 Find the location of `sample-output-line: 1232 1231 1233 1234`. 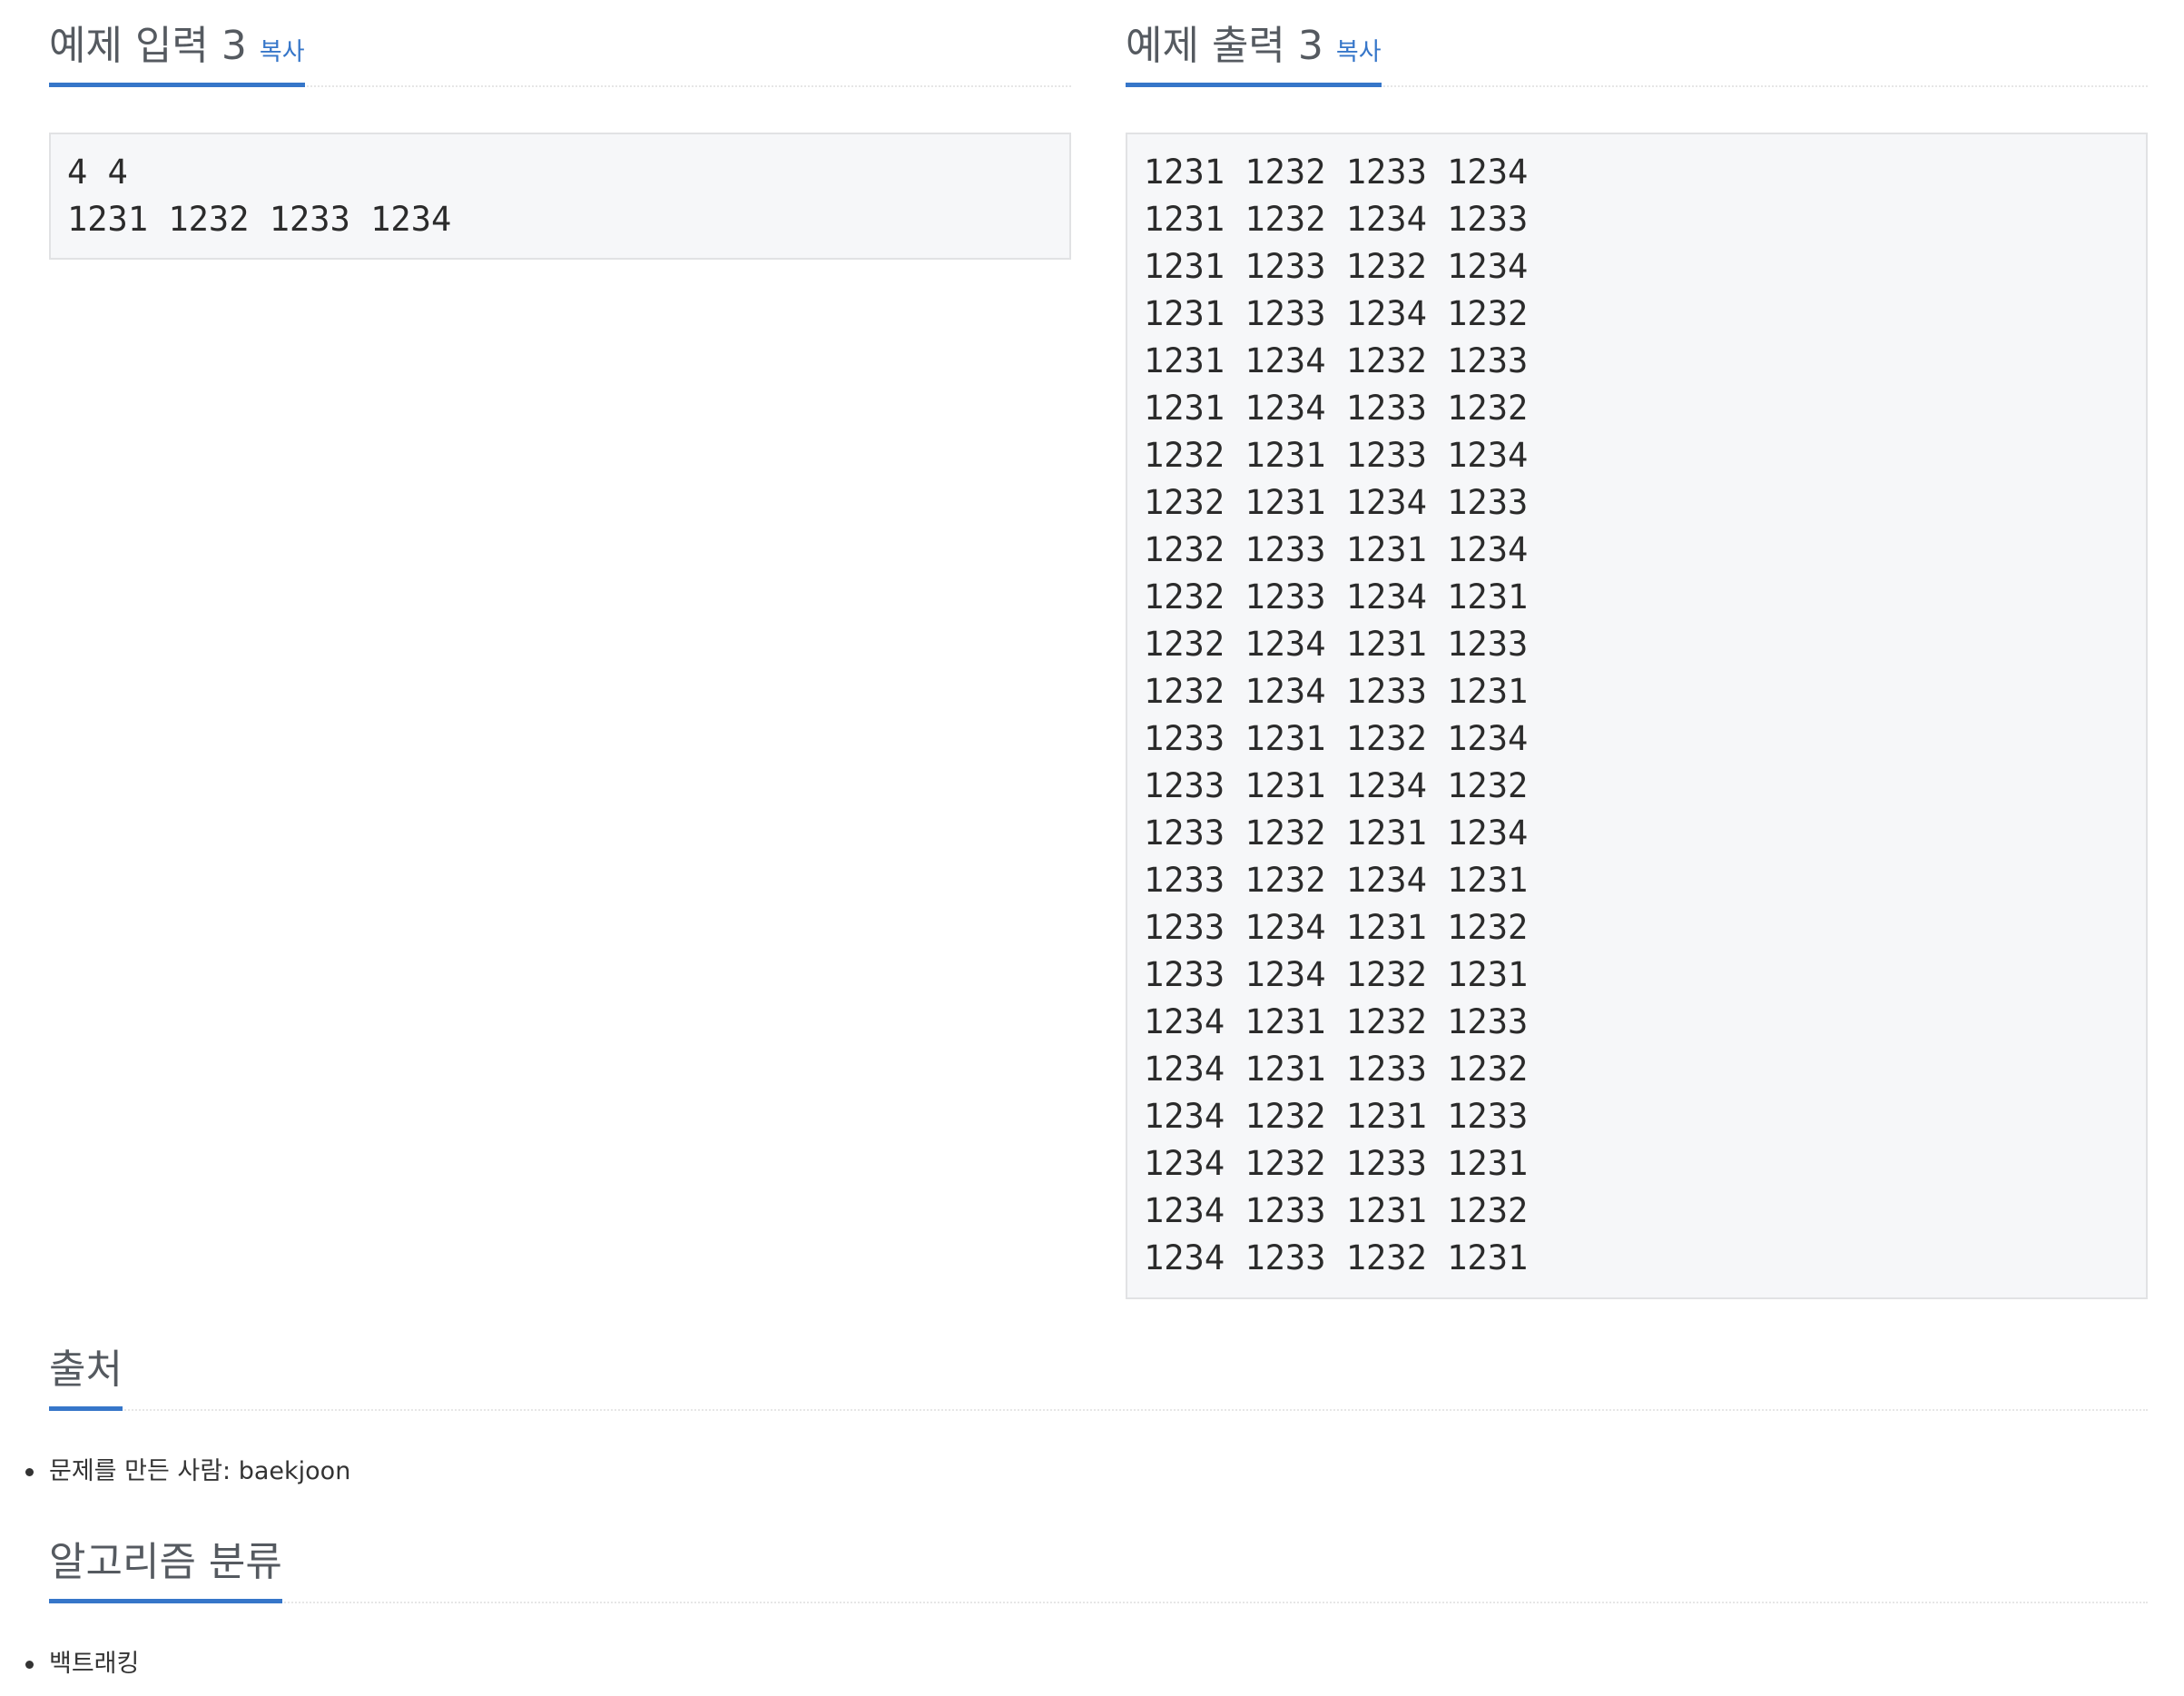

sample-output-line: 1232 1231 1233 1234 is located at coordinates (1336, 455).